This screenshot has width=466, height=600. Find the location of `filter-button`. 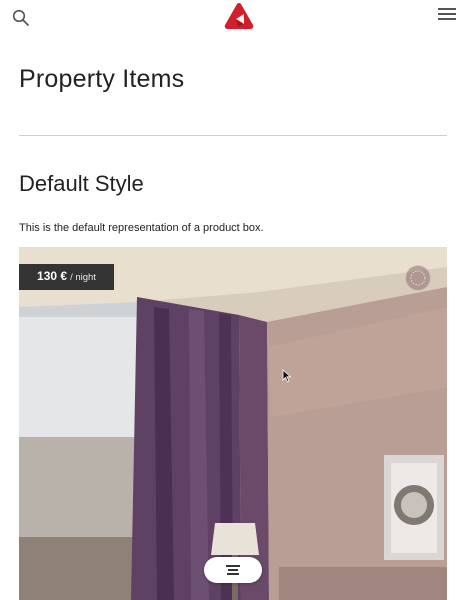

filter-button is located at coordinates (233, 570).